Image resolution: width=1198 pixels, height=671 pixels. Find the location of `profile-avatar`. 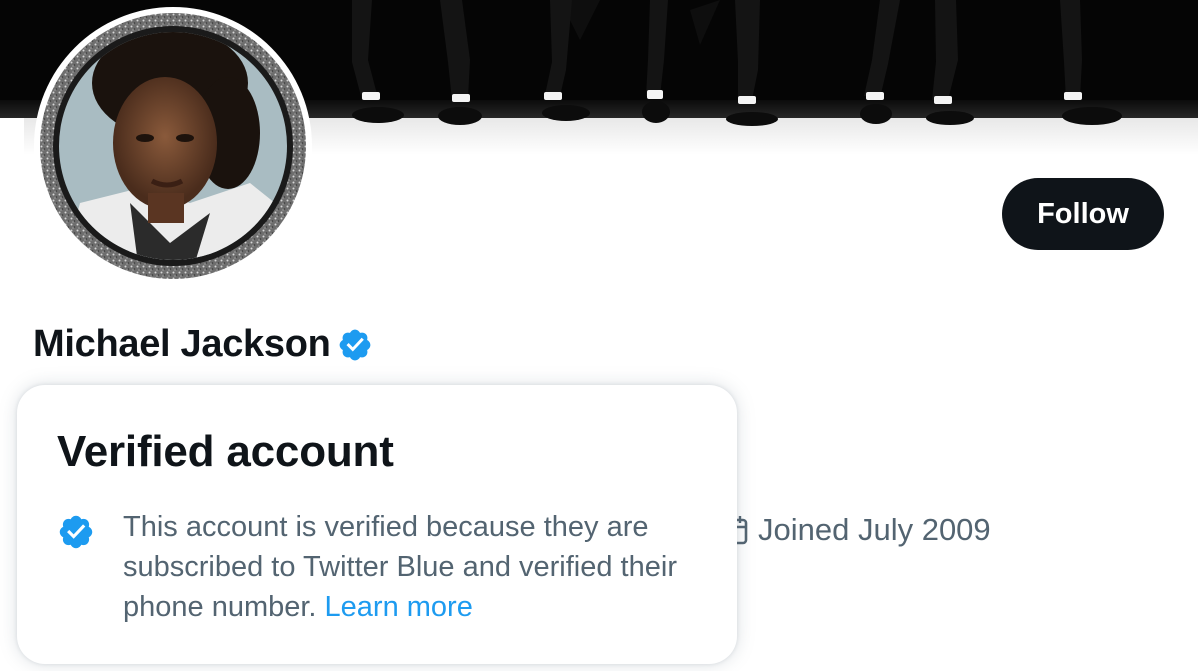

profile-avatar is located at coordinates (173, 146).